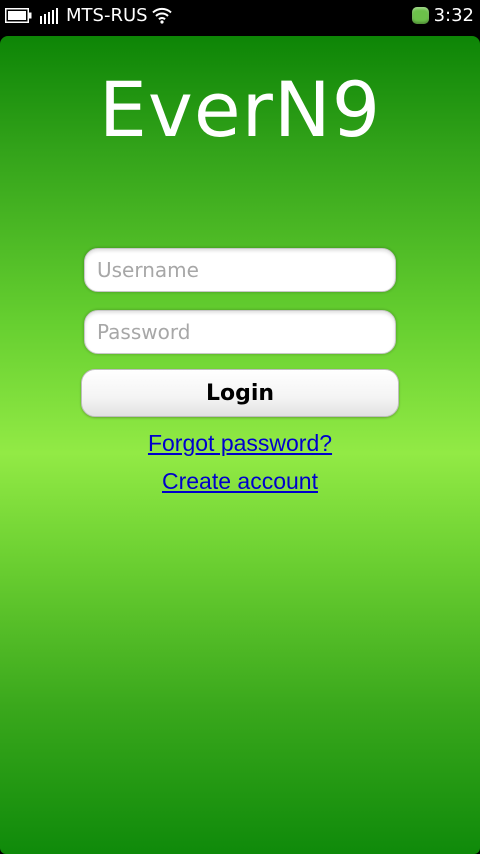 The width and height of the screenshot is (480, 854). I want to click on presence-icon, so click(420, 15).